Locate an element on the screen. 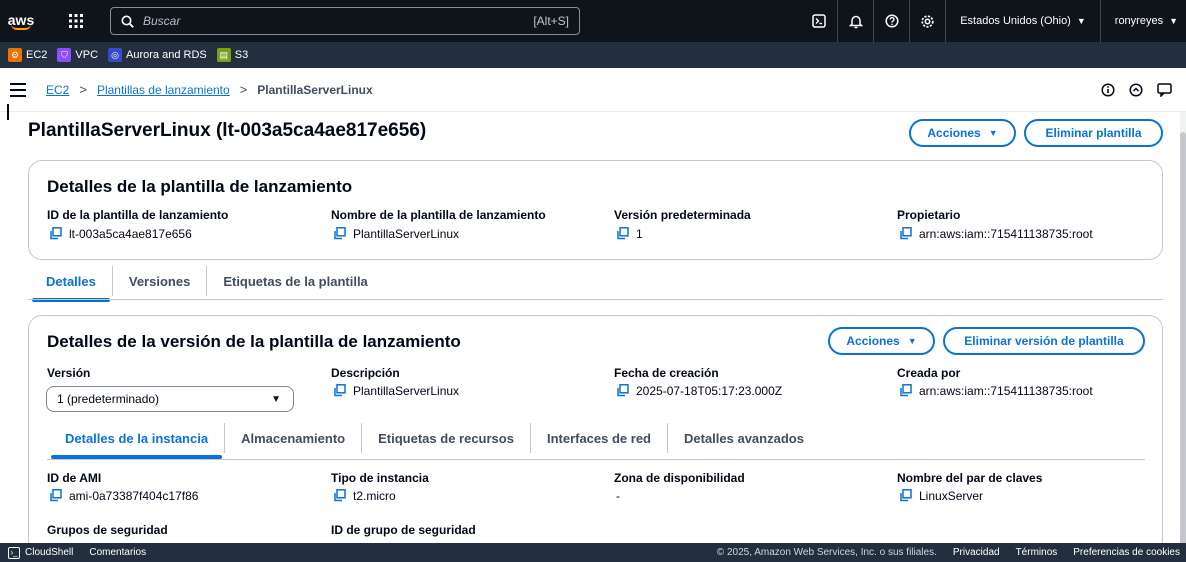 The height and width of the screenshot is (562, 1186). cloudshell-icon: ›_ is located at coordinates (14, 552).